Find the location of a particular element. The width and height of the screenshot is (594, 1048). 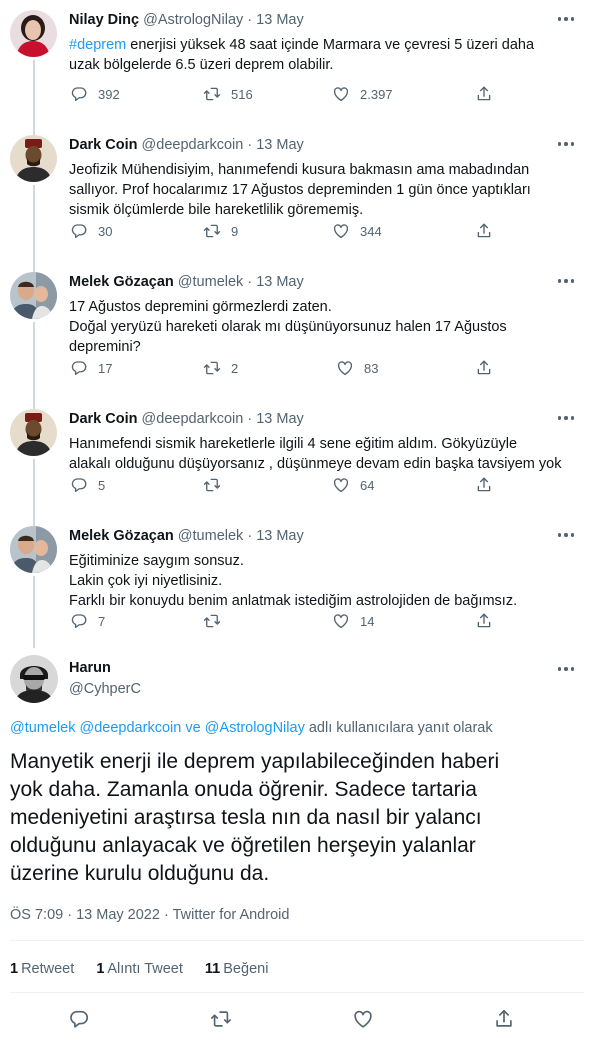

author-handle: @AstrologNilay is located at coordinates (193, 20).